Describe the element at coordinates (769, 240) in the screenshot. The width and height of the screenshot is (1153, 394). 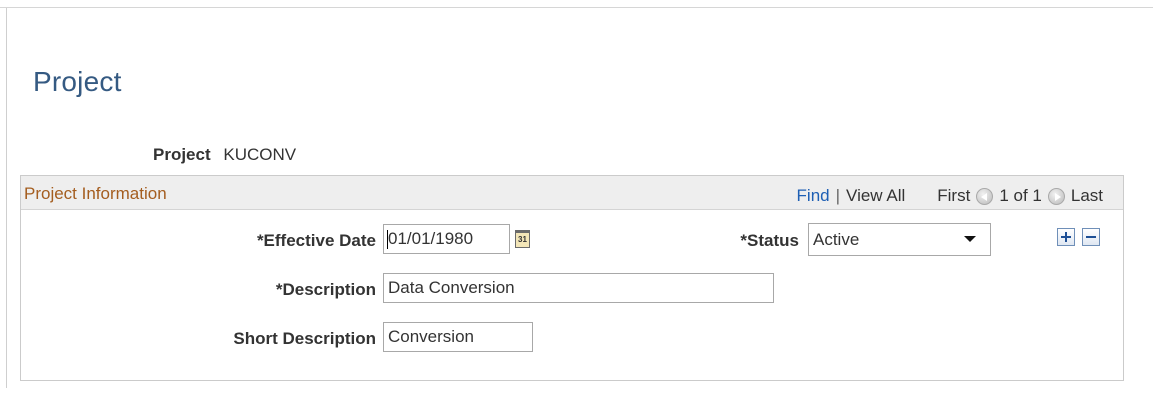
I see `status-label: *Status` at that location.